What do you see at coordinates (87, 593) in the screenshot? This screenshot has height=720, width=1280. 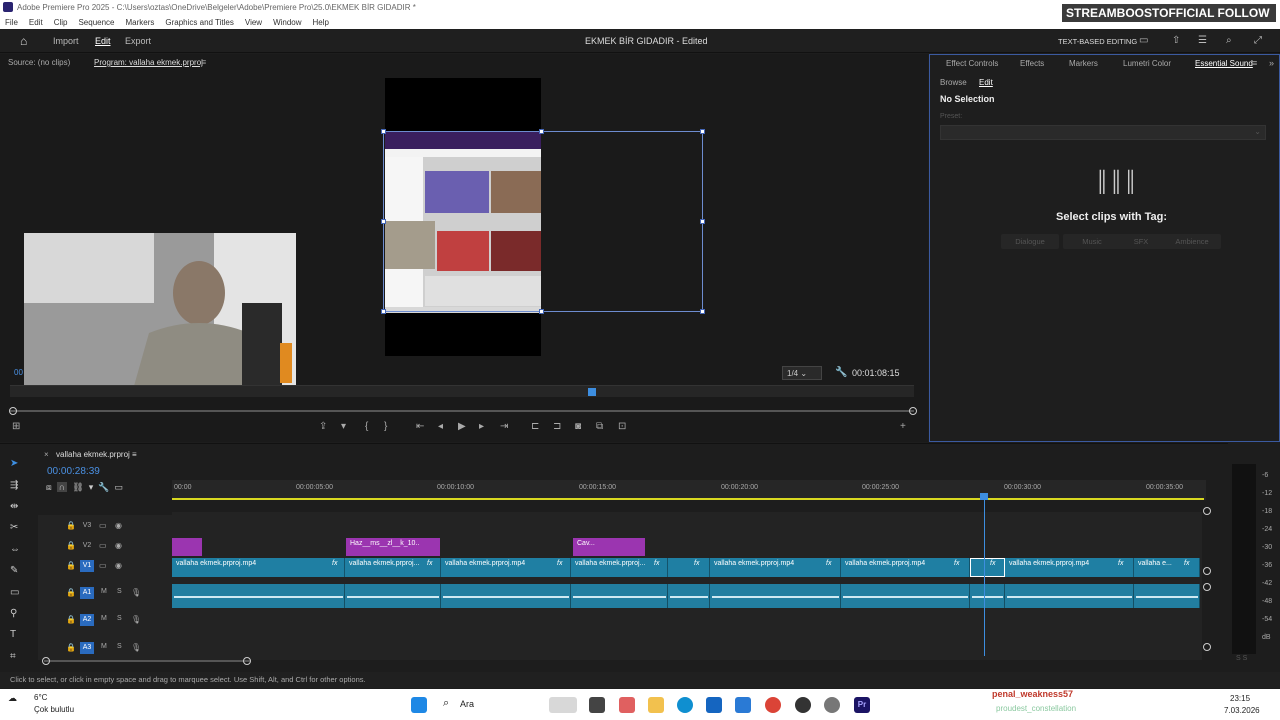 I see `track-label: A1` at bounding box center [87, 593].